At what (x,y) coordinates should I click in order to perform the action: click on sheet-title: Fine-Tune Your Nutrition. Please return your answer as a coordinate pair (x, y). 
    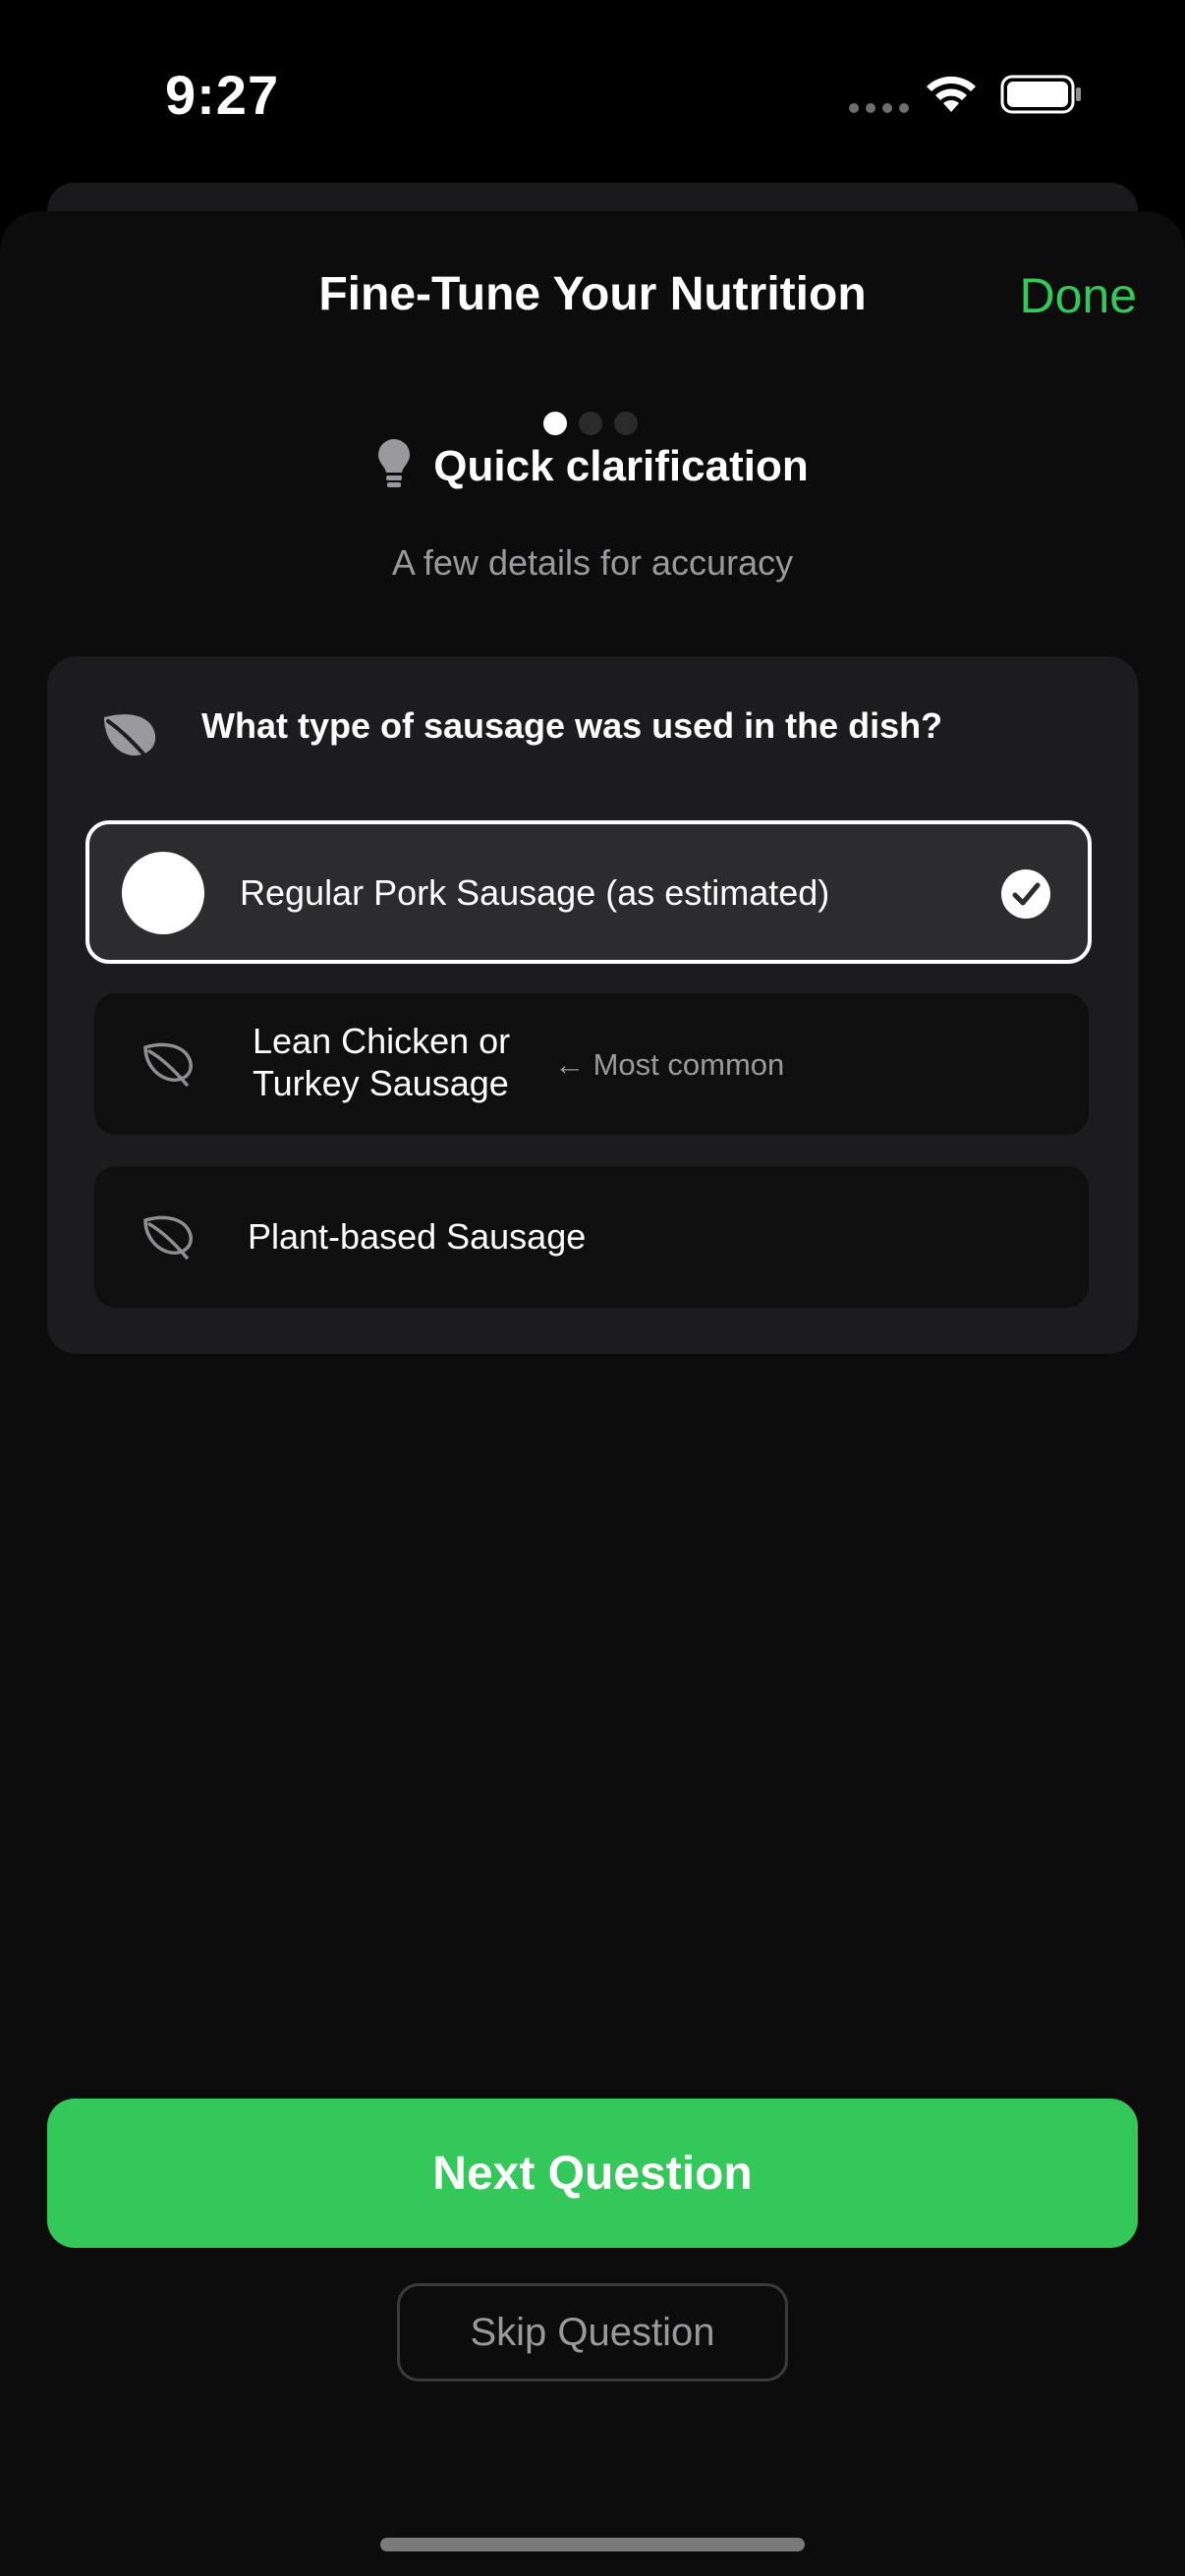
    Looking at the image, I should click on (592, 294).